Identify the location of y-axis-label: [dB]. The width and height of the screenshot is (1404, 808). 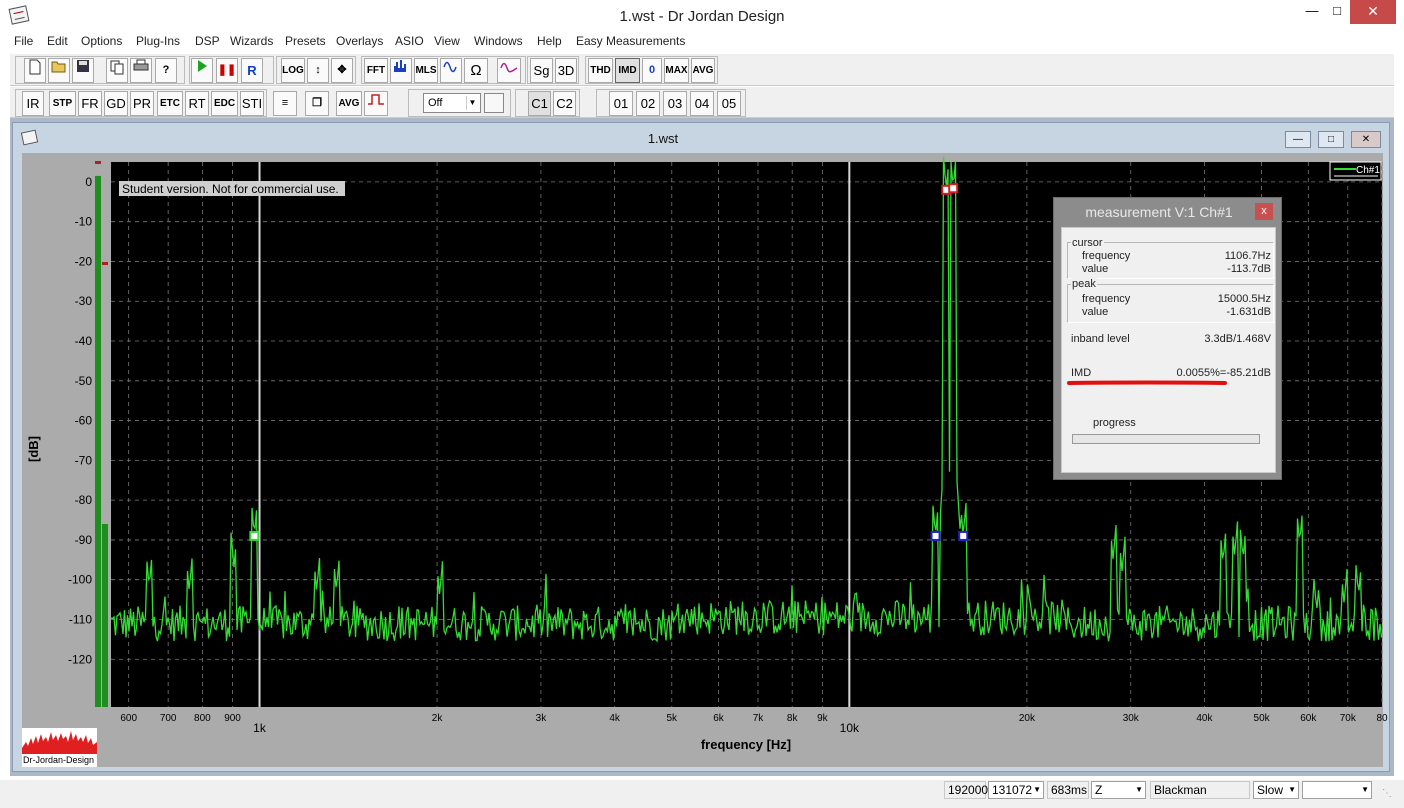
(33, 449).